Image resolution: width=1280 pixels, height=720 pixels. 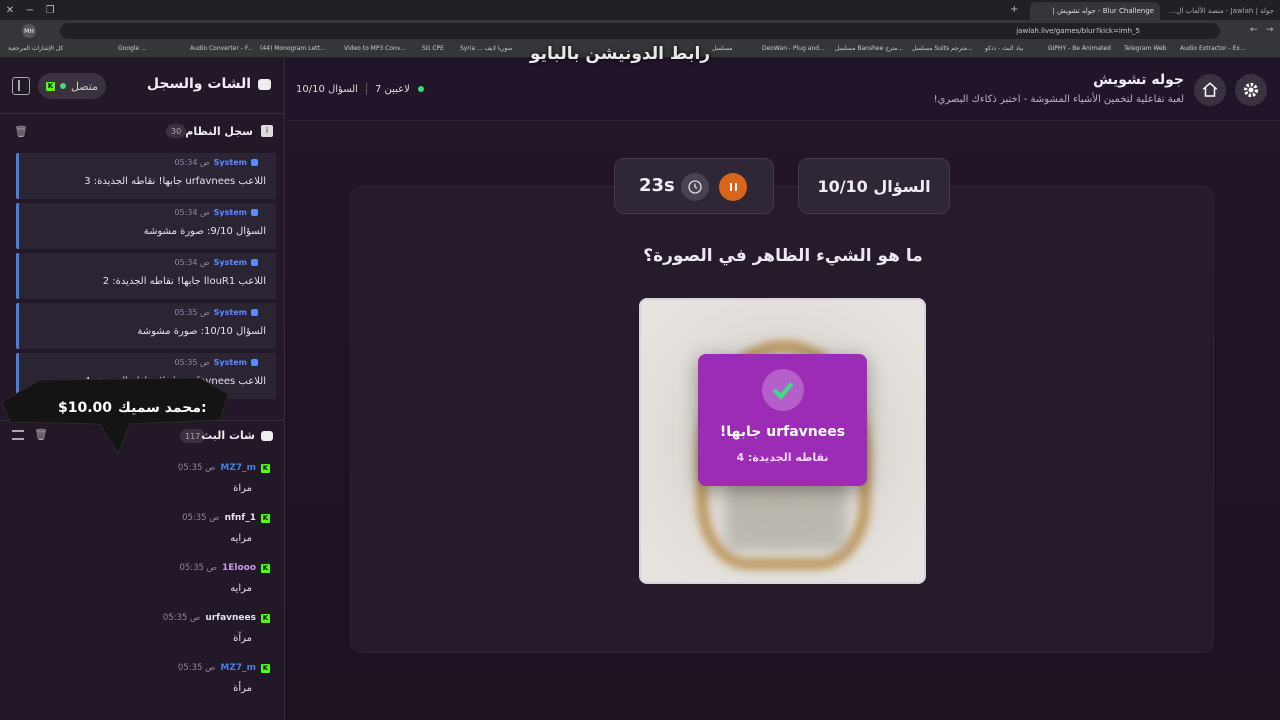 I want to click on url-text: jawlah.live/games/blur?kick=imh_5, so click(x=1078, y=31).